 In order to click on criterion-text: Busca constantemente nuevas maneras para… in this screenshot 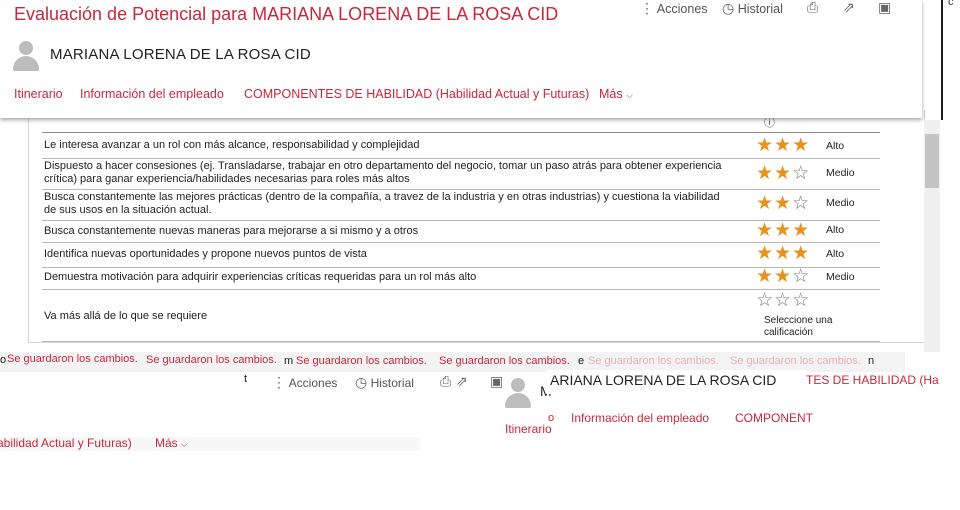, I will do `click(231, 231)`.